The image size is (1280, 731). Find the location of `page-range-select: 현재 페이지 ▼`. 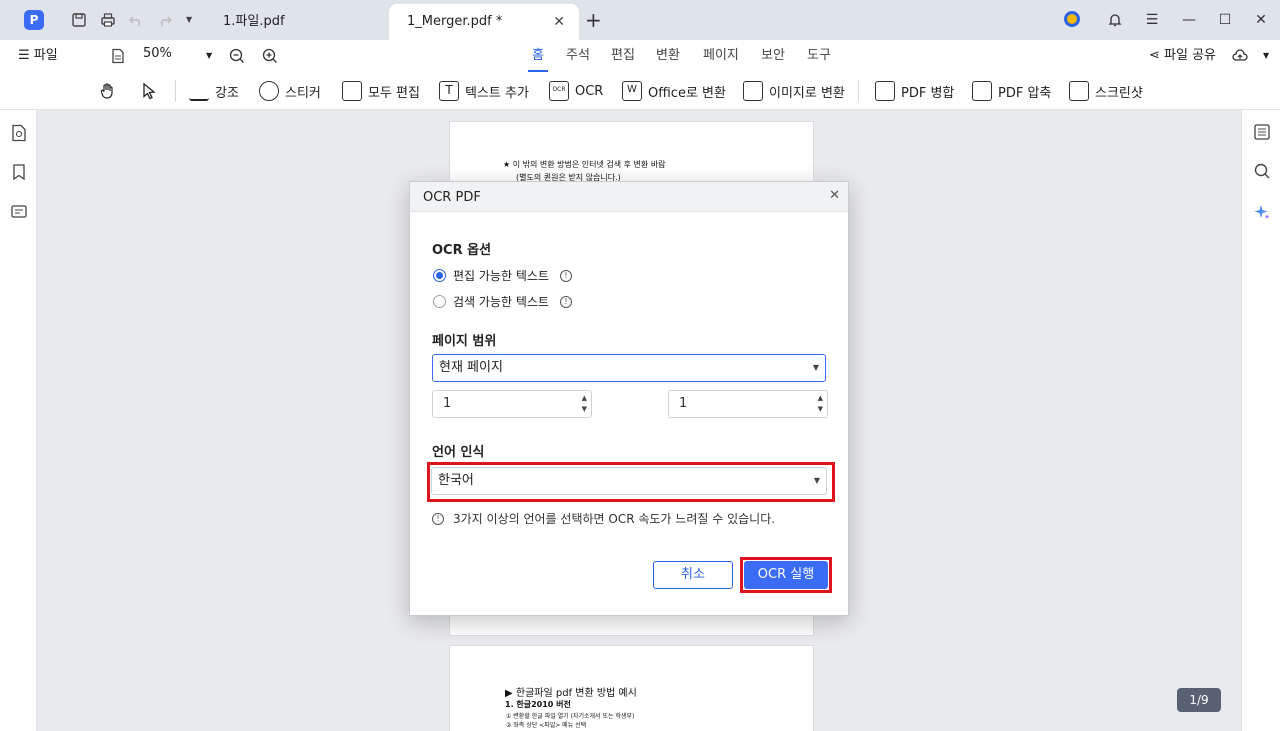

page-range-select: 현재 페이지 ▼ is located at coordinates (629, 368).